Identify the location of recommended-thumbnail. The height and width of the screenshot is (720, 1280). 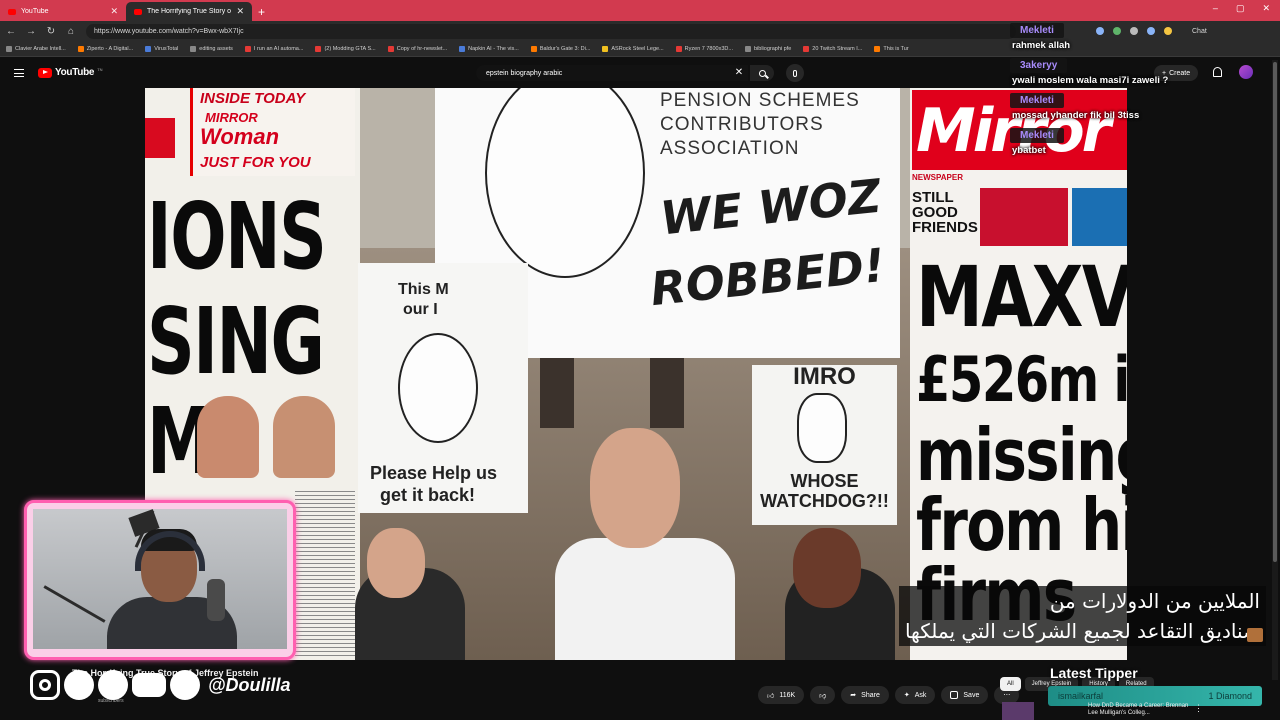
(1018, 711).